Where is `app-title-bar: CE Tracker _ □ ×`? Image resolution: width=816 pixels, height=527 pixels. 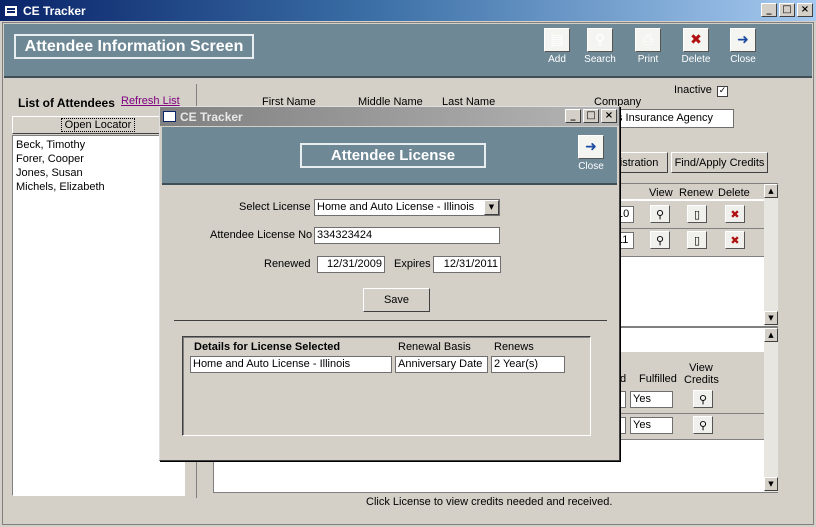
app-title-bar: CE Tracker _ □ × is located at coordinates (408, 10).